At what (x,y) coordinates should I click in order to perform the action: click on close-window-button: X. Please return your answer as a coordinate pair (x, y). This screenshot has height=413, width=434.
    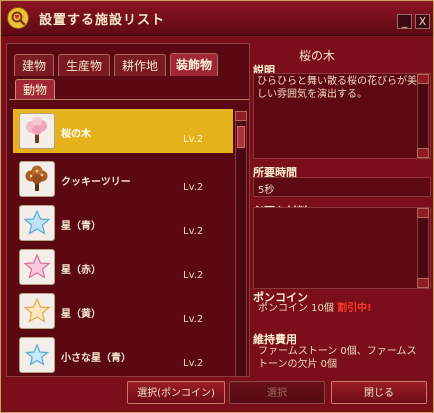
    Looking at the image, I should click on (422, 21).